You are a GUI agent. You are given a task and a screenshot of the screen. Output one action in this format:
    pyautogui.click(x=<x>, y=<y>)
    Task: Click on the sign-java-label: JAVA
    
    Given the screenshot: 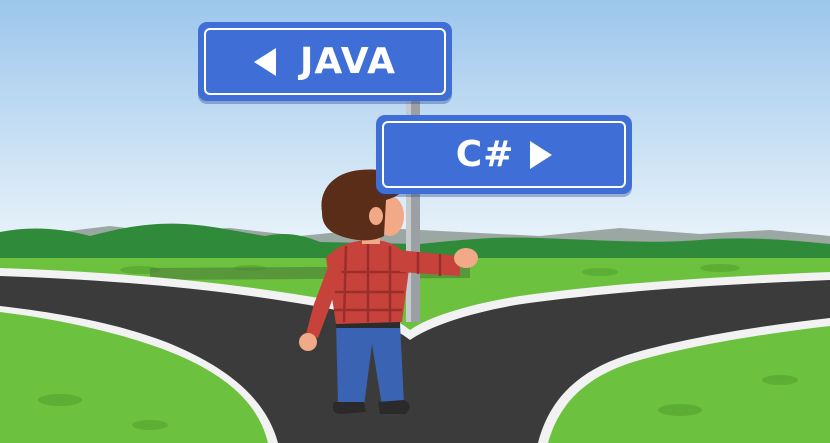 What is the action you would take?
    pyautogui.click(x=348, y=61)
    